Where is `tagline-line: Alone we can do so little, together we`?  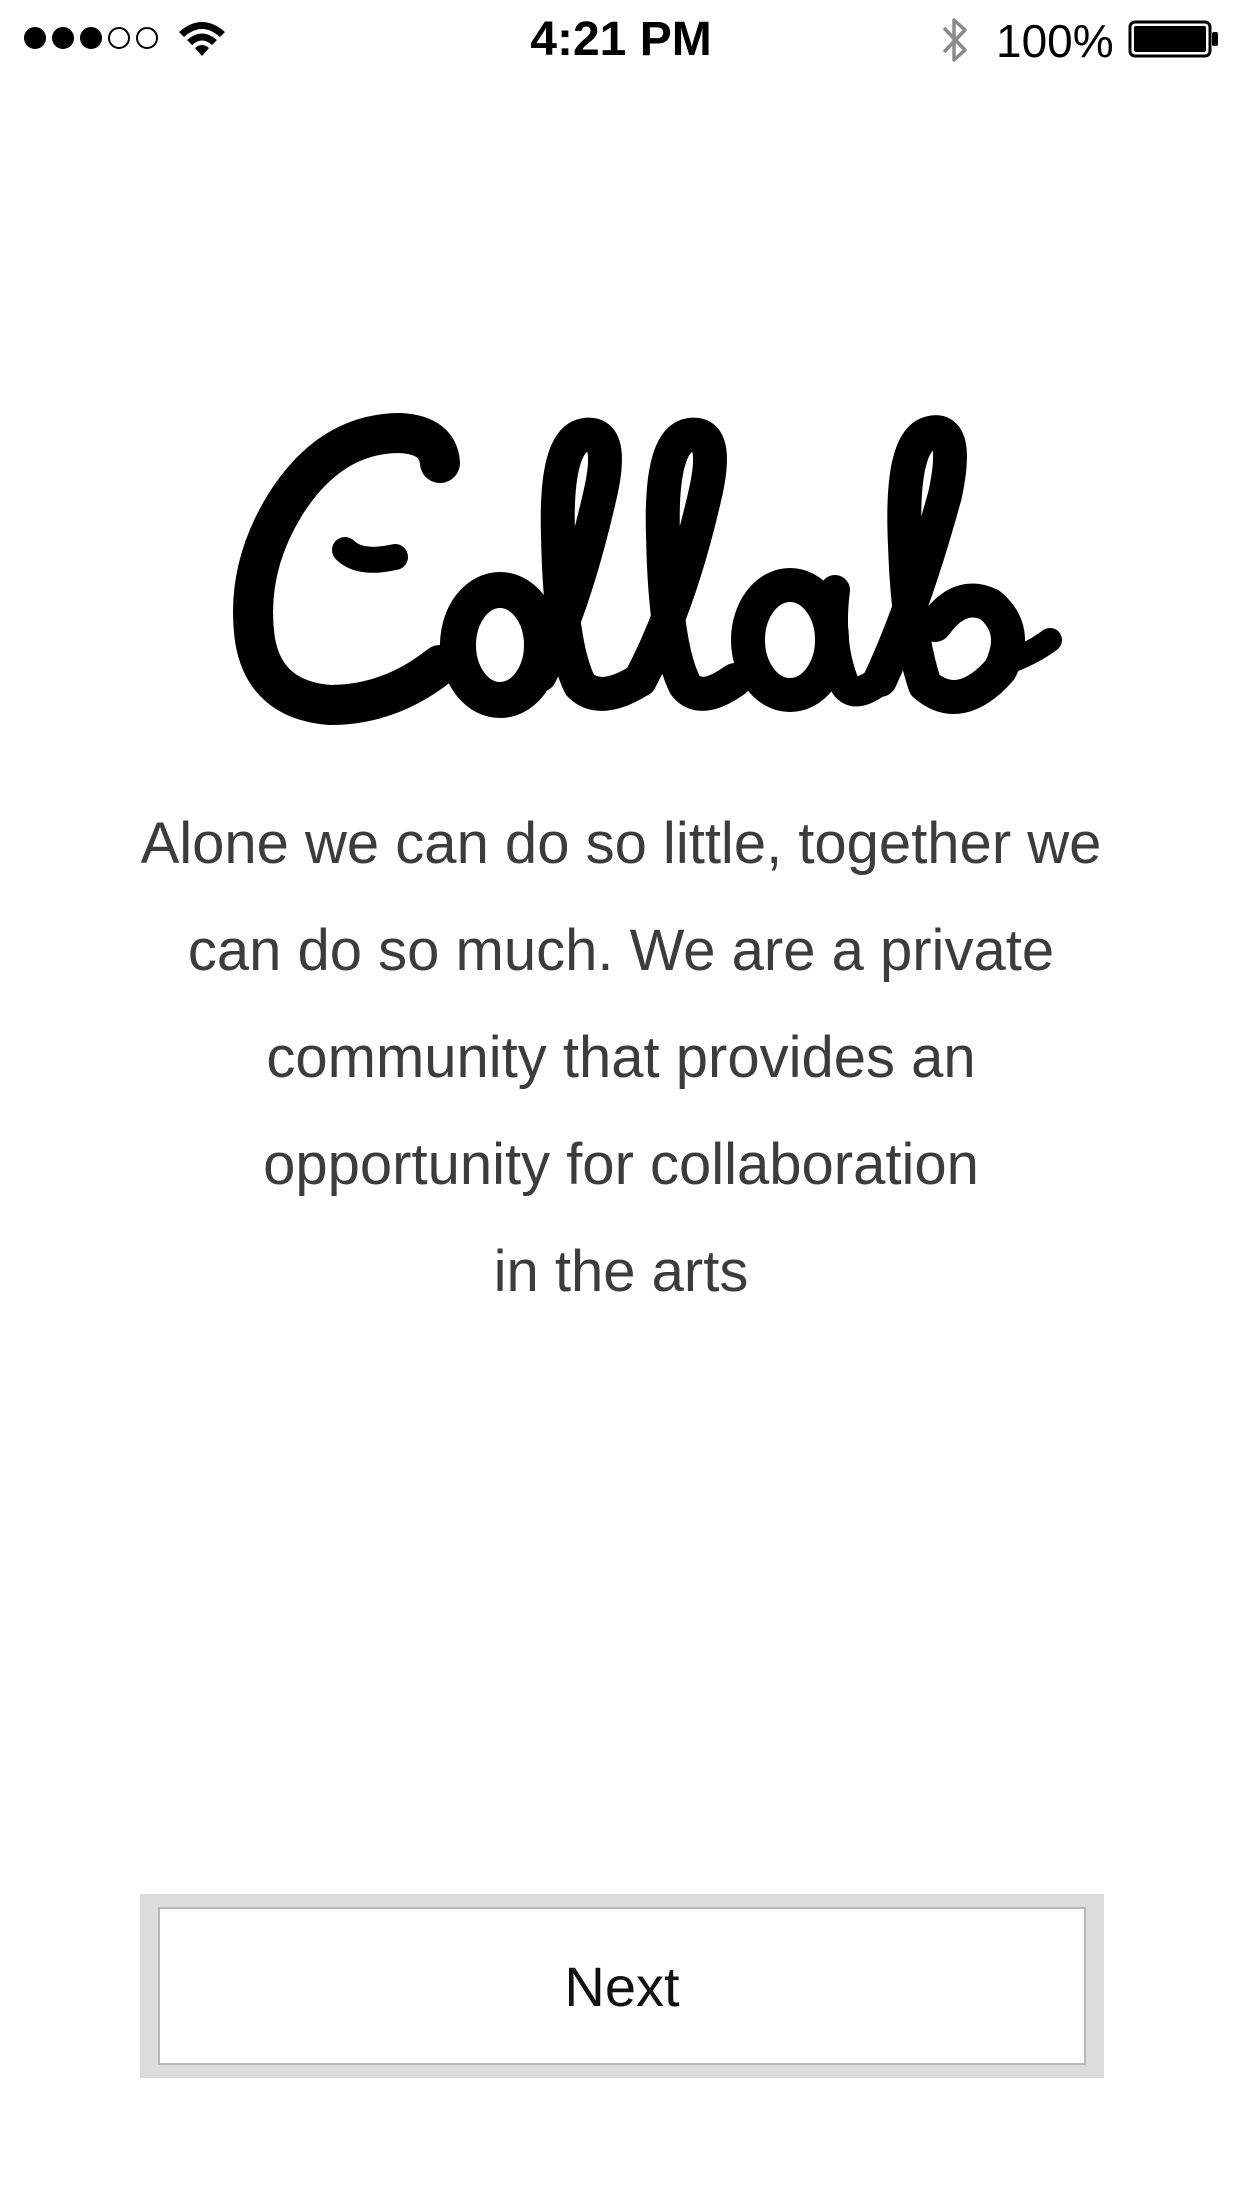
tagline-line: Alone we can do so little, together we is located at coordinates (621, 843).